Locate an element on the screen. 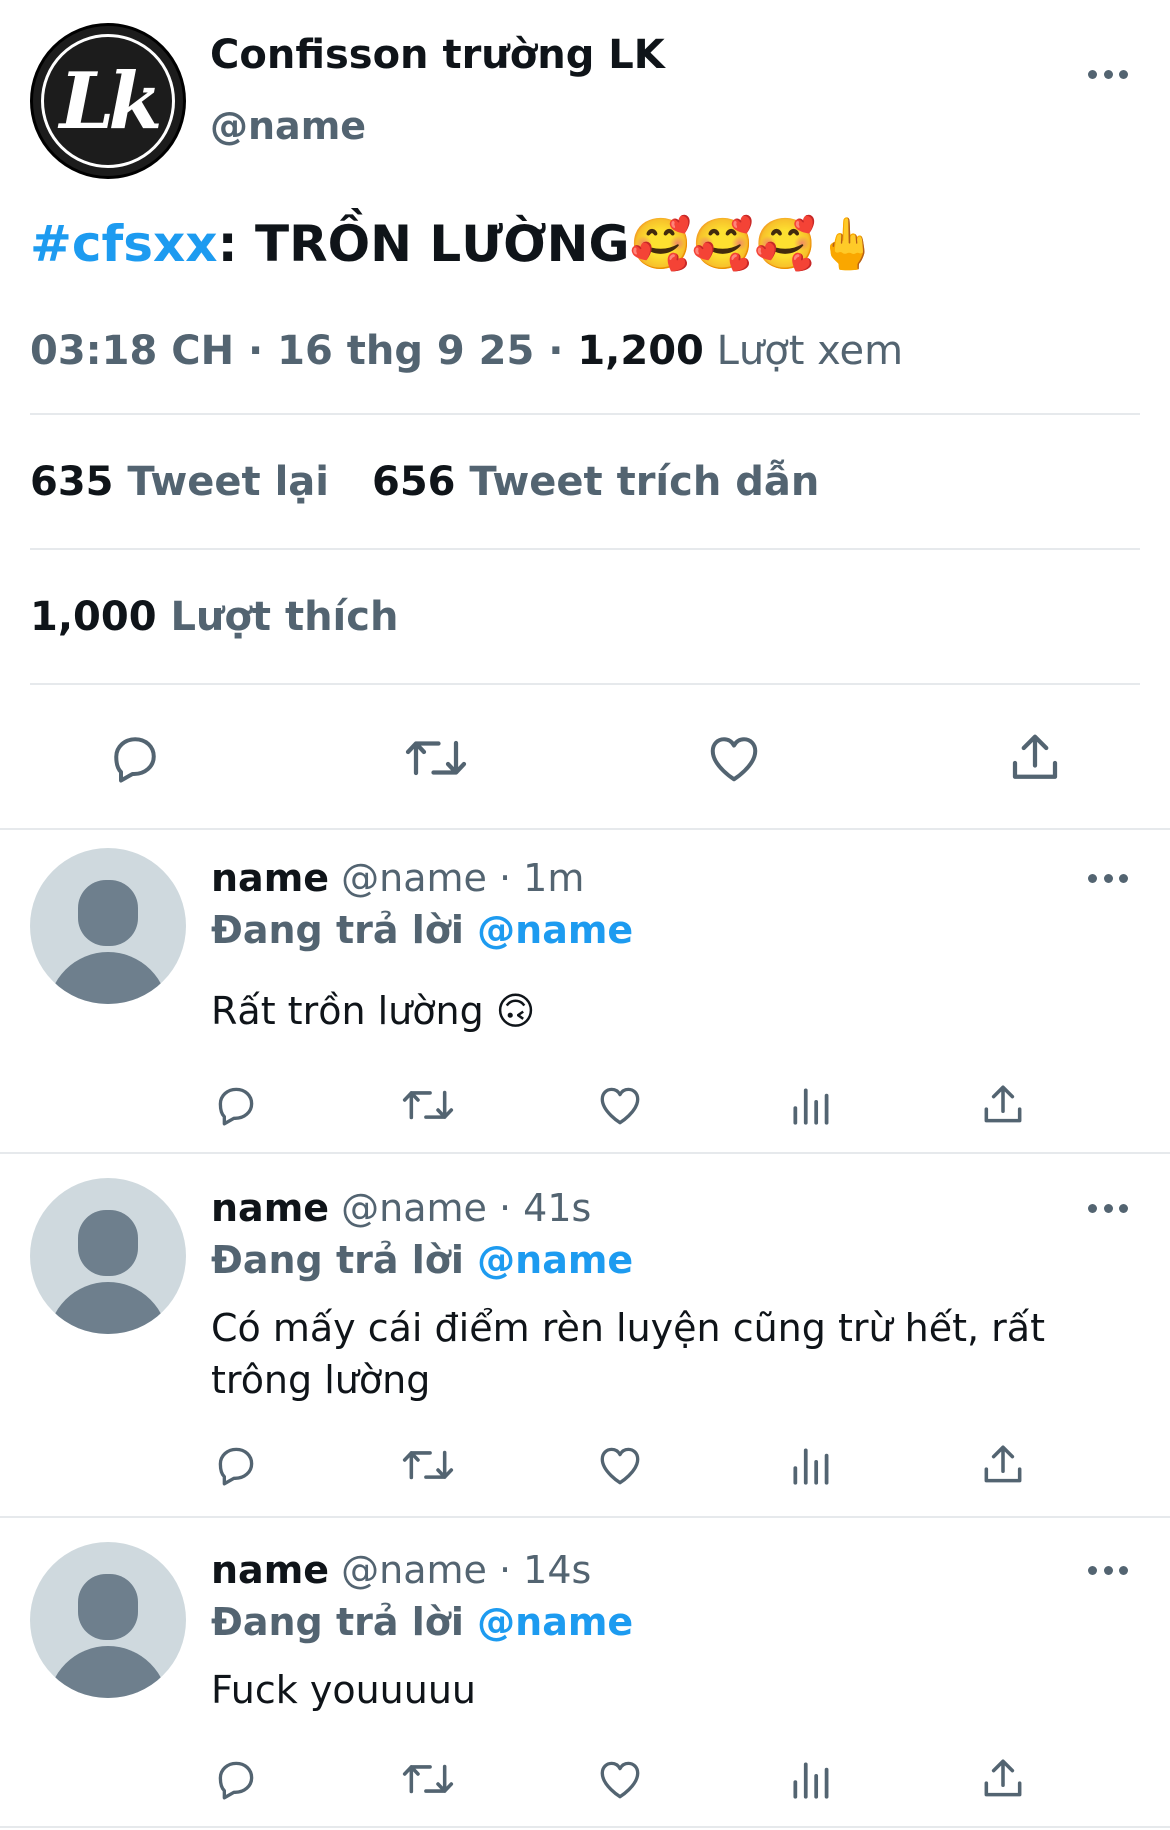 The height and width of the screenshot is (1830, 1170). retweets-stat: 635 Tweet lại is located at coordinates (179, 482).